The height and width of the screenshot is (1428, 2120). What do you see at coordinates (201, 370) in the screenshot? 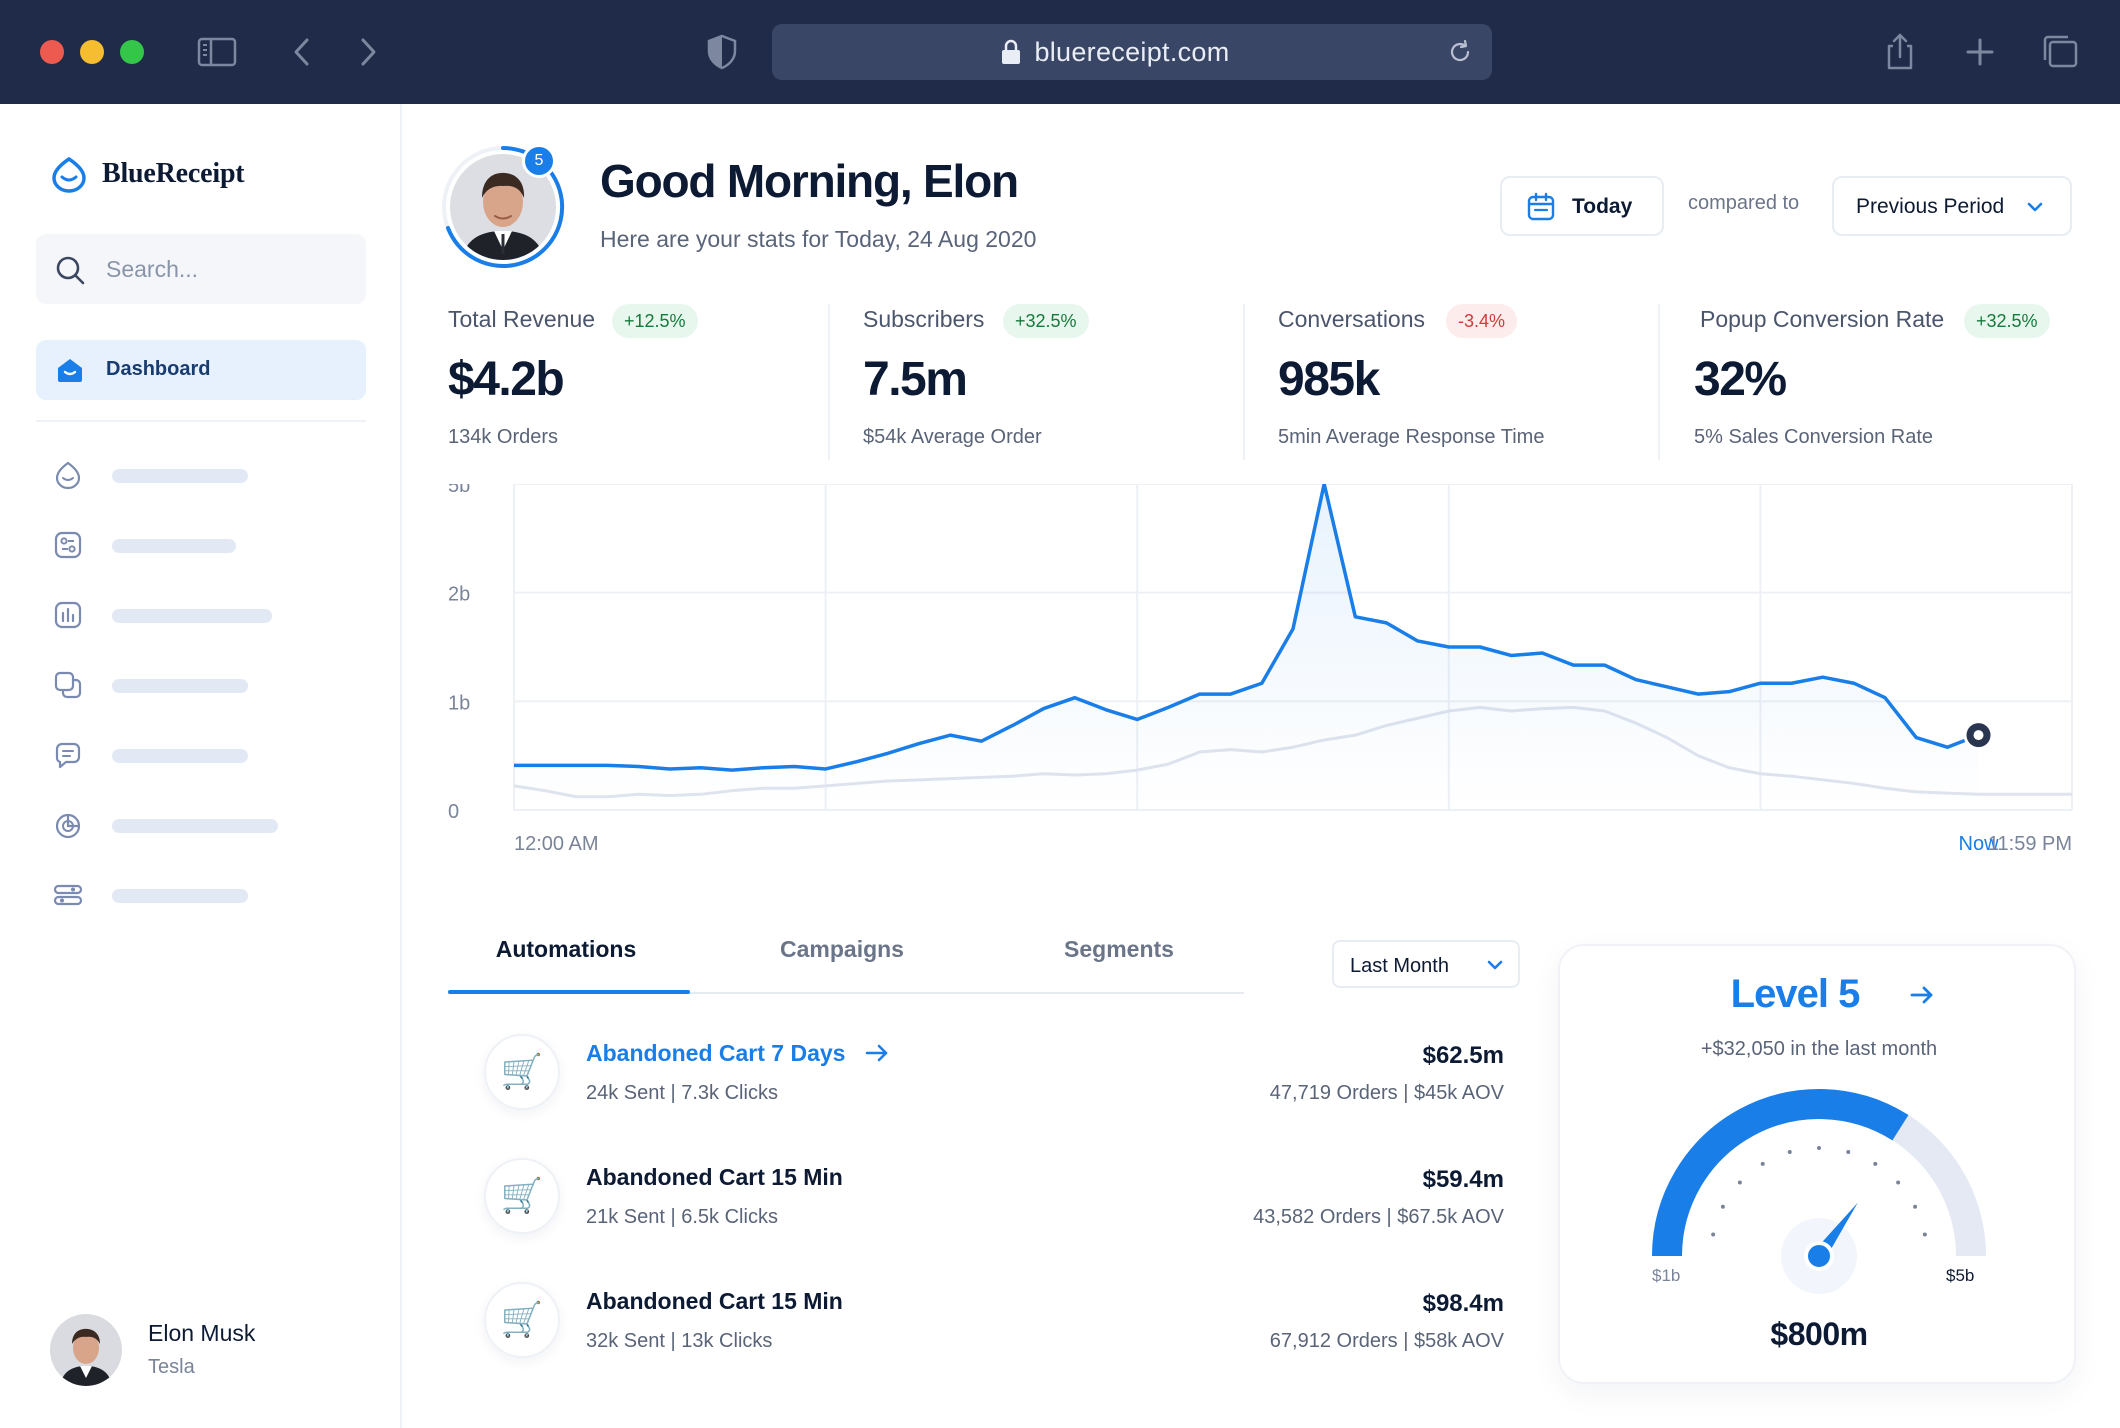
I see `sidebar-item-dashboard: Dashboard` at bounding box center [201, 370].